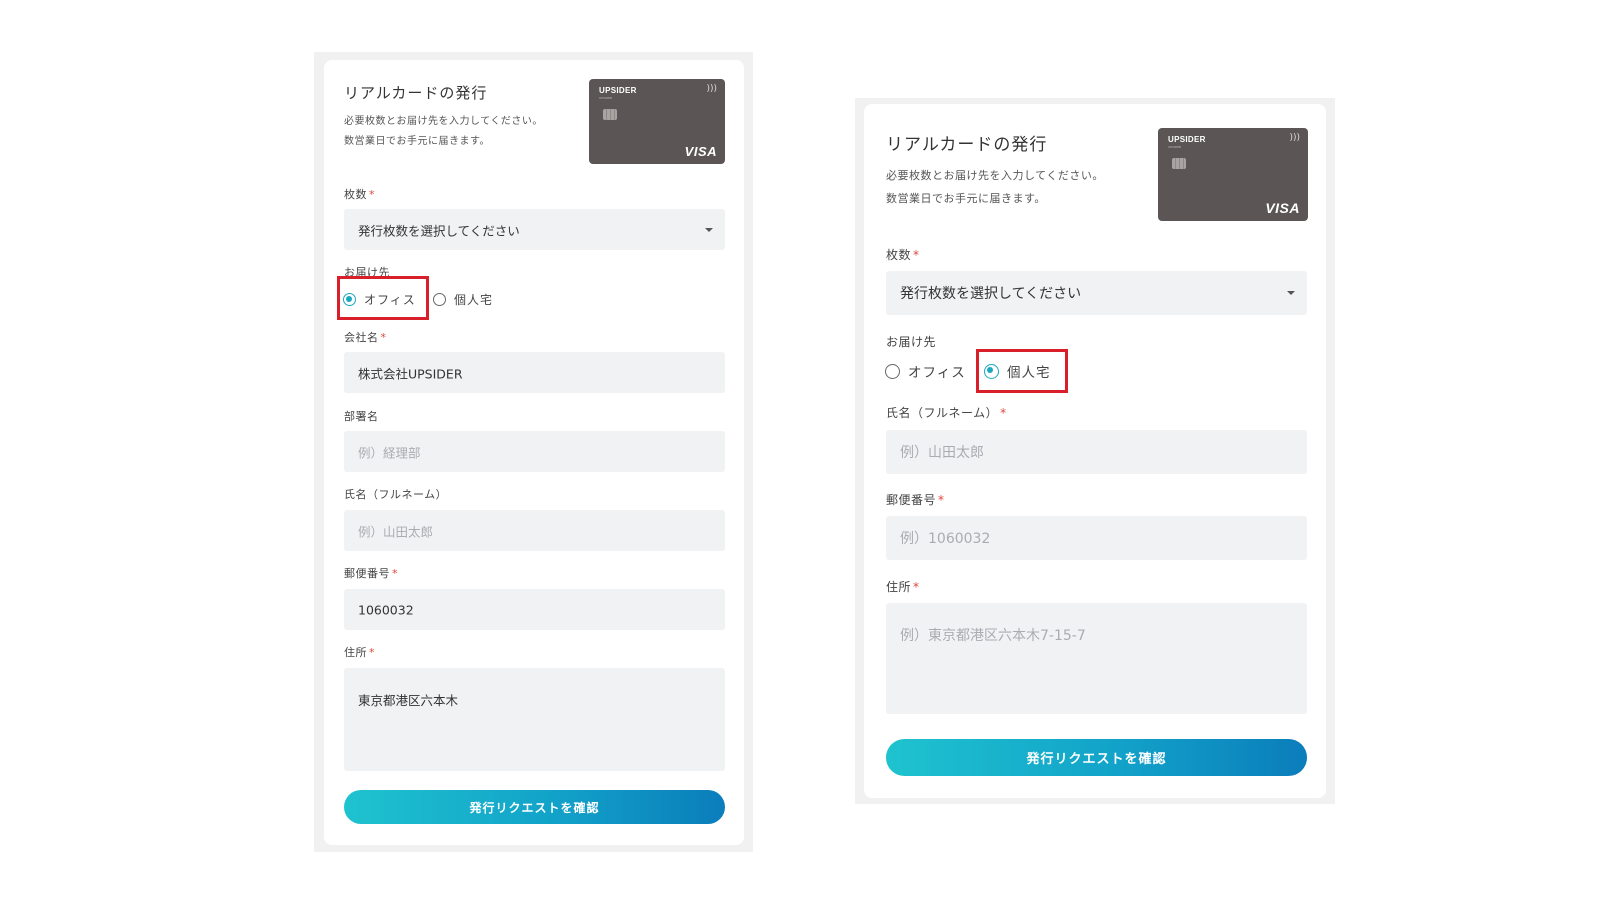  I want to click on right-count-select-value: 発行枚数を選択してください, so click(991, 294).